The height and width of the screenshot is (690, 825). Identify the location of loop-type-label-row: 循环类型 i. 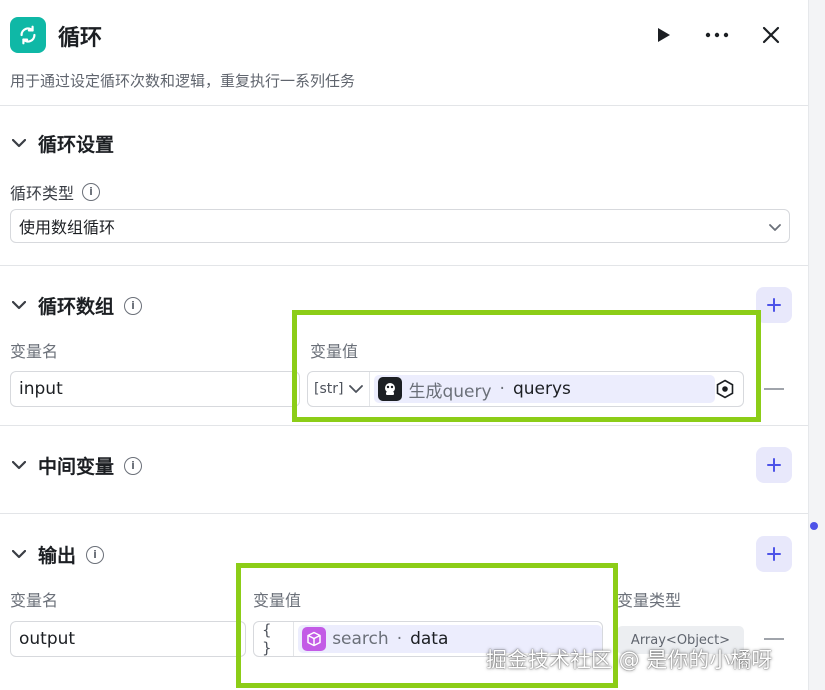
(55, 192).